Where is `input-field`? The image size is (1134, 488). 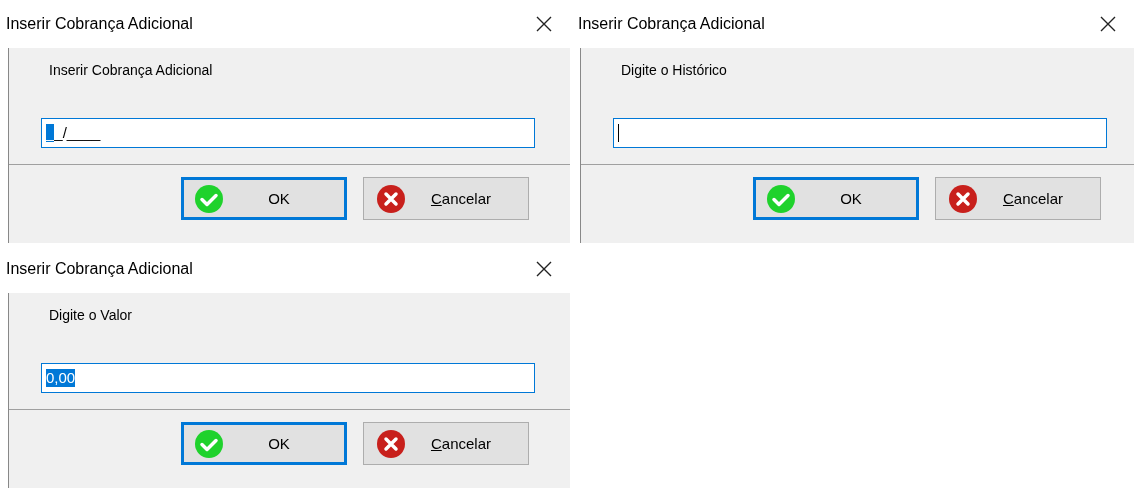
input-field is located at coordinates (860, 133).